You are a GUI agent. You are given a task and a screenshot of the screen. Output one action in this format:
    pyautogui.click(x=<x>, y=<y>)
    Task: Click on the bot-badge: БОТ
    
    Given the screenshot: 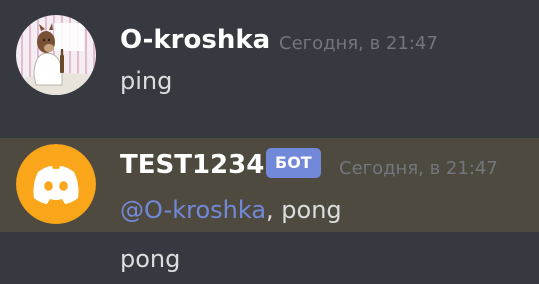 What is the action you would take?
    pyautogui.click(x=293, y=163)
    